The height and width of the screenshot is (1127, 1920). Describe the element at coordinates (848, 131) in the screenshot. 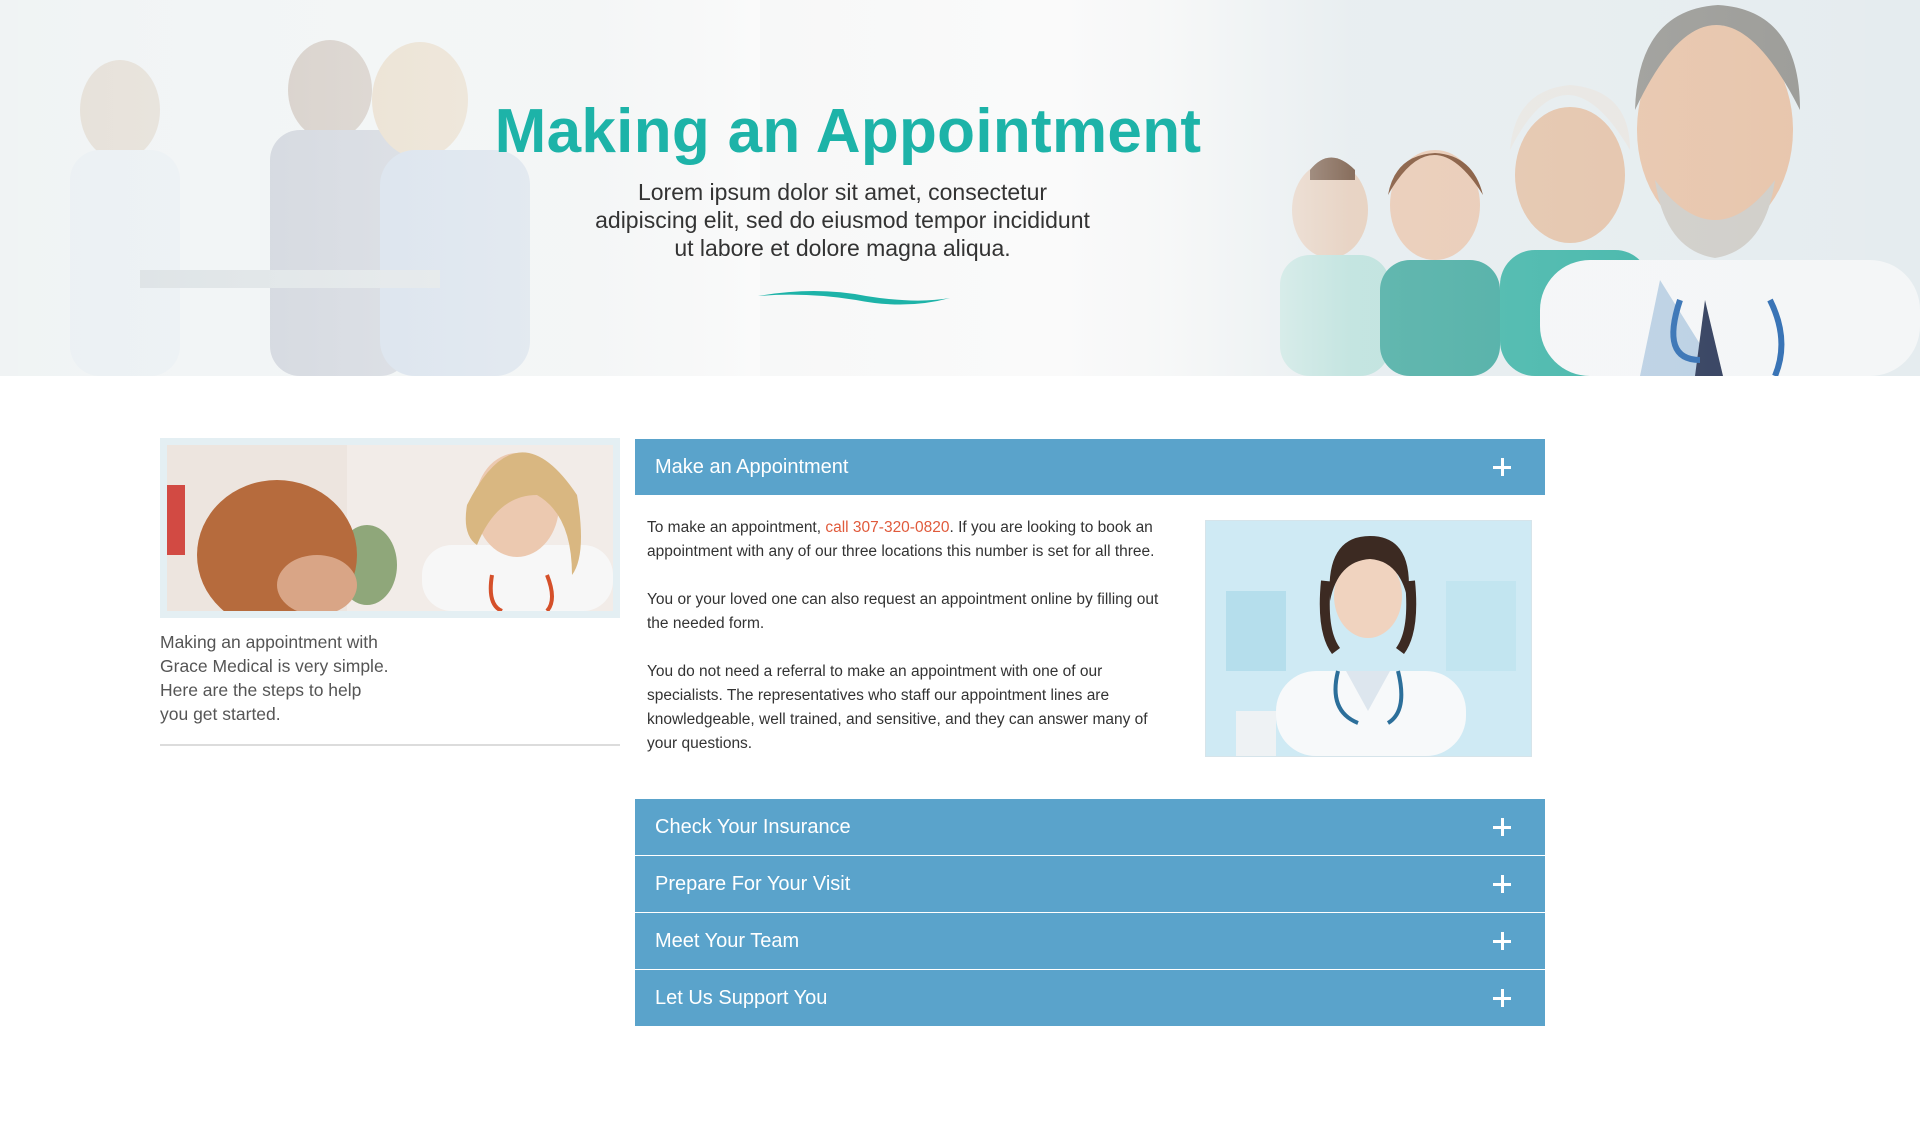

I see `page-title: Making an Appointment` at that location.